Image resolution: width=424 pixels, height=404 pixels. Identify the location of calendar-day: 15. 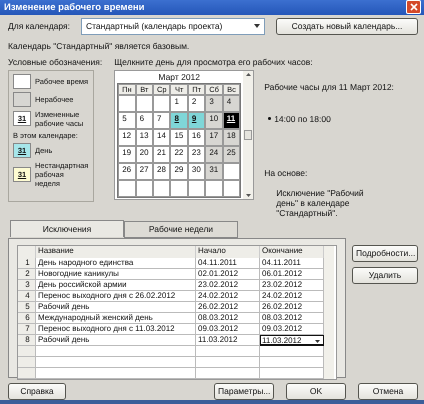
(179, 137).